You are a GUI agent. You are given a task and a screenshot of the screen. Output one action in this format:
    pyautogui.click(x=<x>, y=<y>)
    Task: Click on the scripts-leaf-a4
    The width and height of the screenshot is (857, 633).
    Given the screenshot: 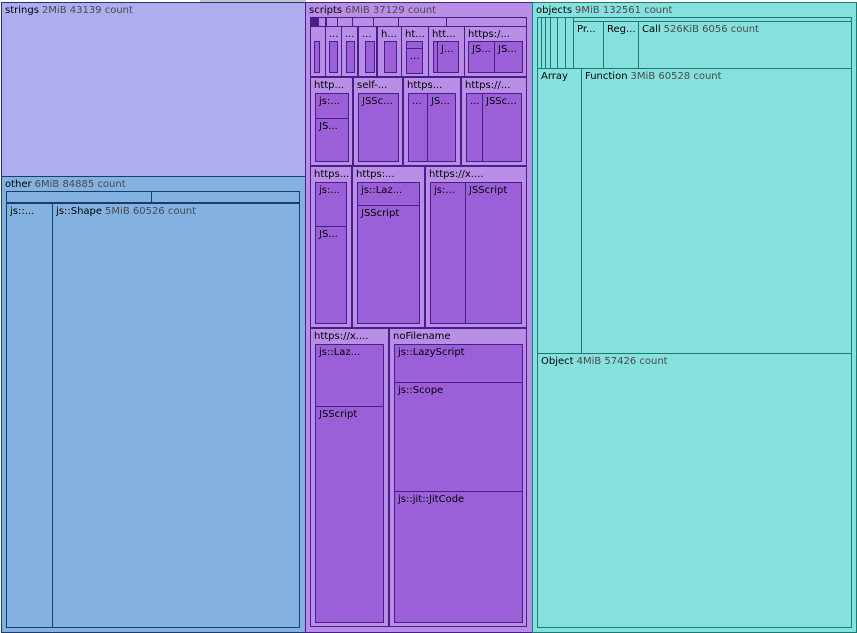 What is the action you would take?
    pyautogui.click(x=390, y=57)
    